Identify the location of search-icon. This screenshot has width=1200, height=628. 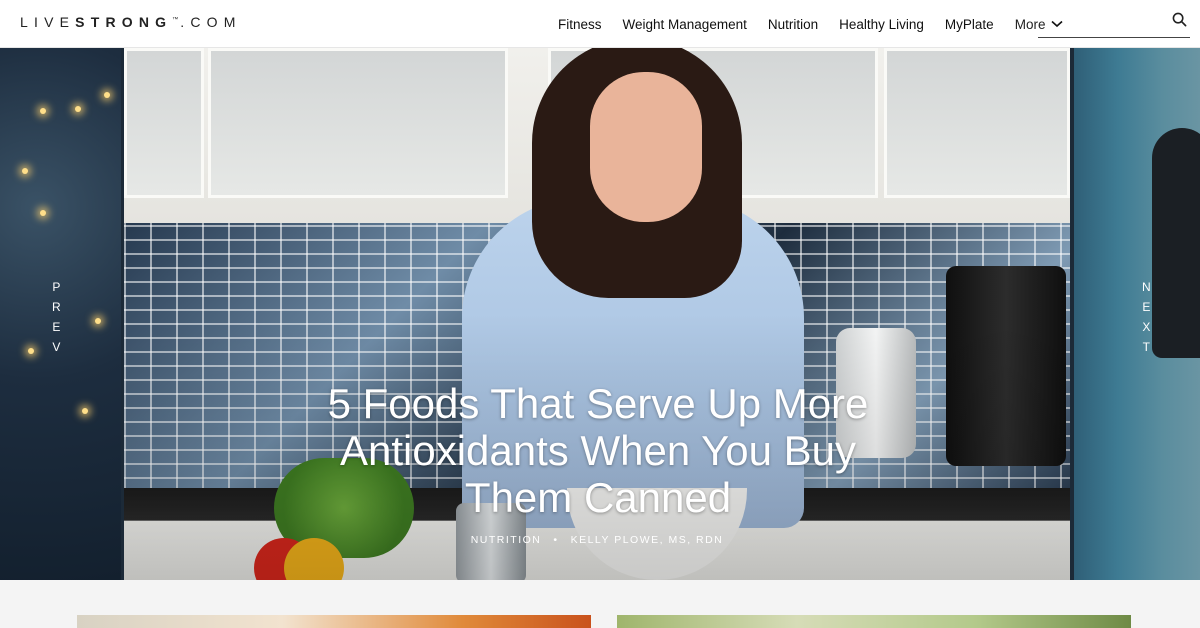
(1179, 19).